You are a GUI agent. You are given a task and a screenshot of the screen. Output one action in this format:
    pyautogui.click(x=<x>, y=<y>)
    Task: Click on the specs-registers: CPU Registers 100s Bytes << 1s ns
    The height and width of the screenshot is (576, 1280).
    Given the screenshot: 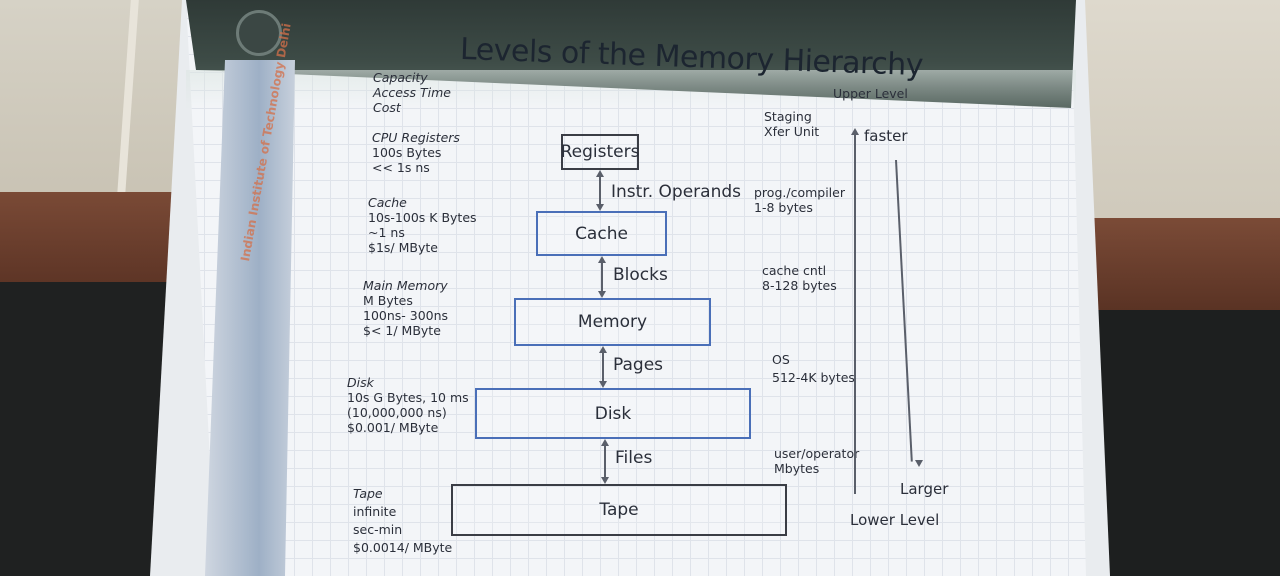 What is the action you would take?
    pyautogui.click(x=416, y=152)
    